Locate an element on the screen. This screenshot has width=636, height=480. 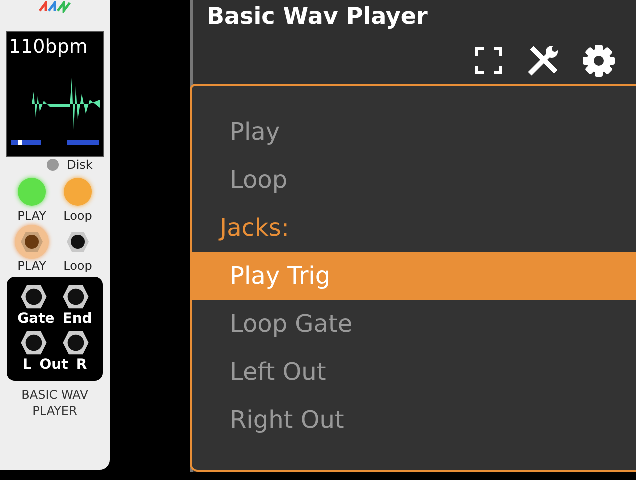
settings-icon is located at coordinates (599, 61).